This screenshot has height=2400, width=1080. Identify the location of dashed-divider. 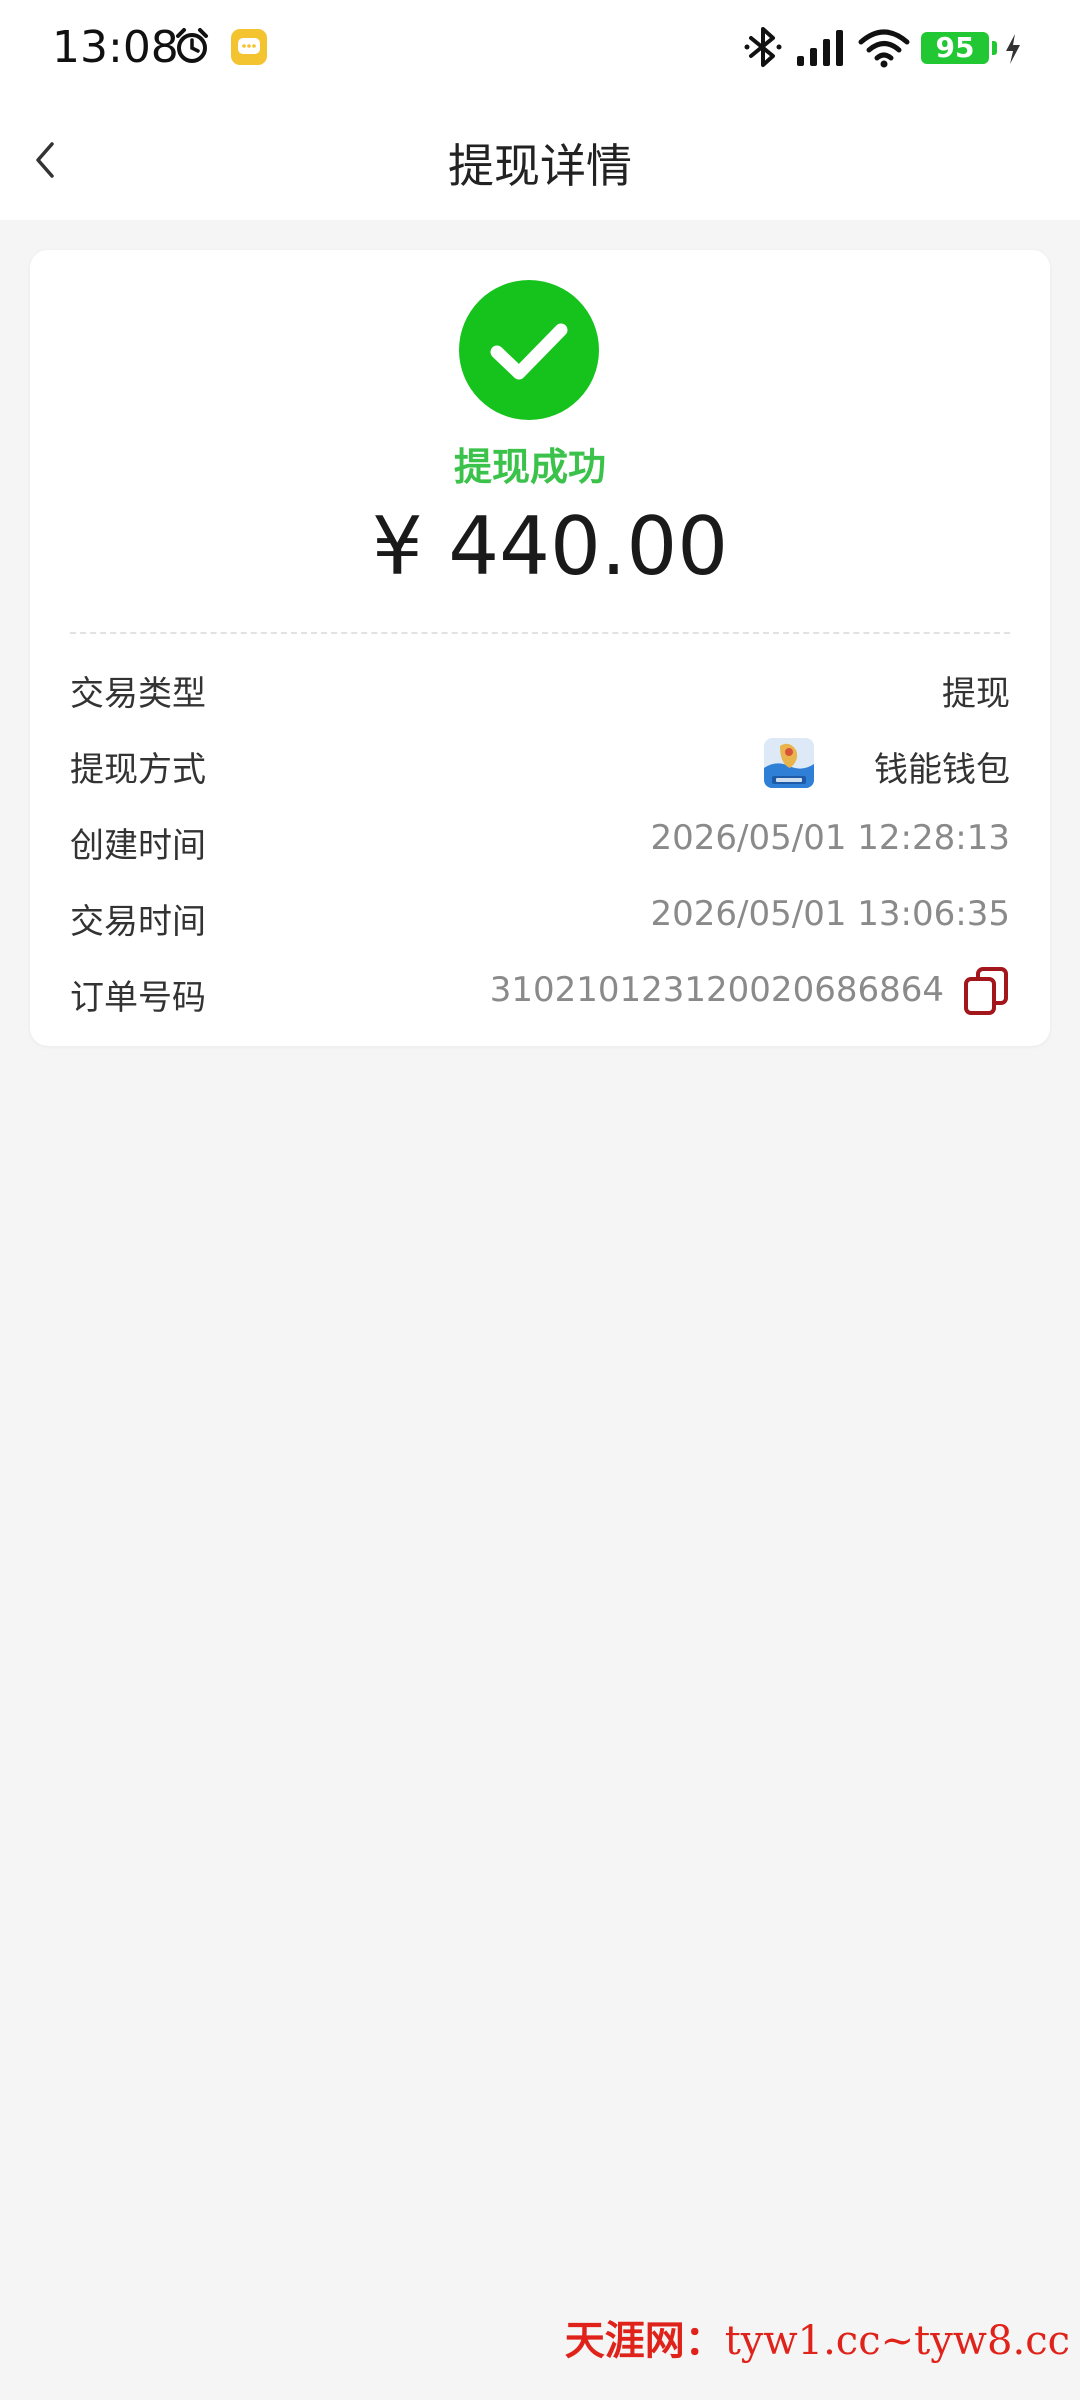
(540, 633).